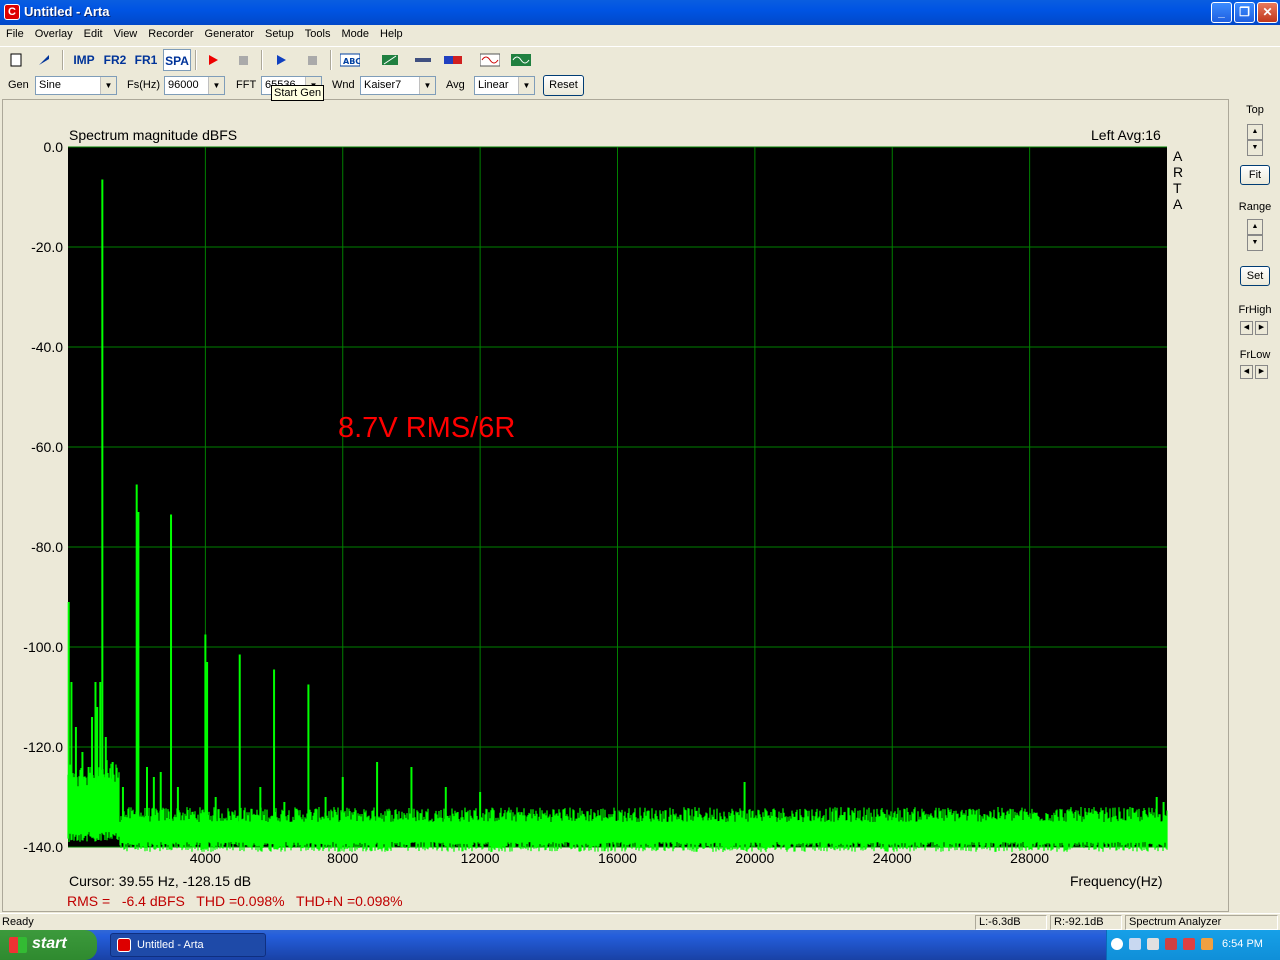  Describe the element at coordinates (391, 32) in the screenshot. I see `menu-help: Help` at that location.